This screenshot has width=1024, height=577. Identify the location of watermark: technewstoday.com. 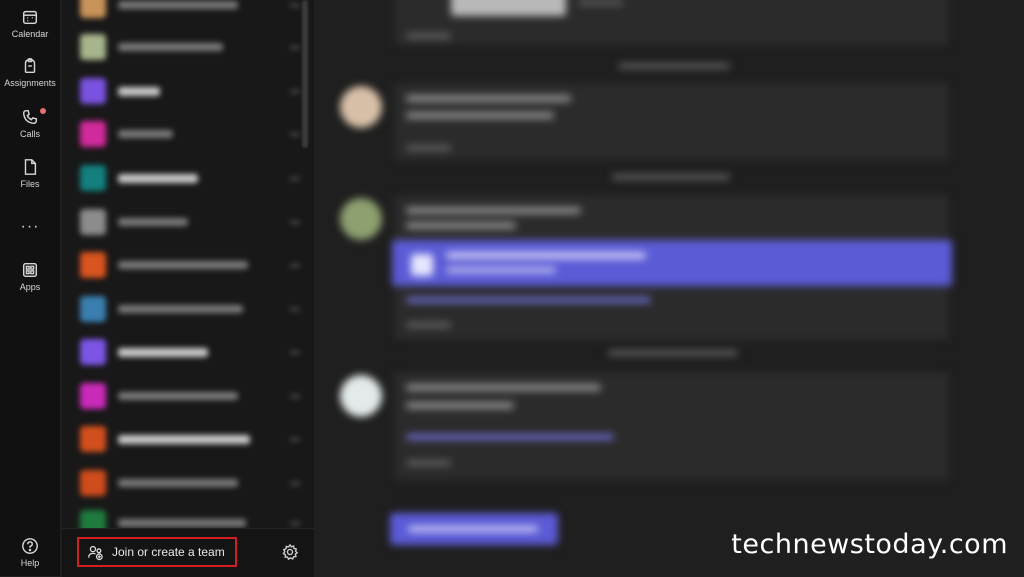
(869, 544).